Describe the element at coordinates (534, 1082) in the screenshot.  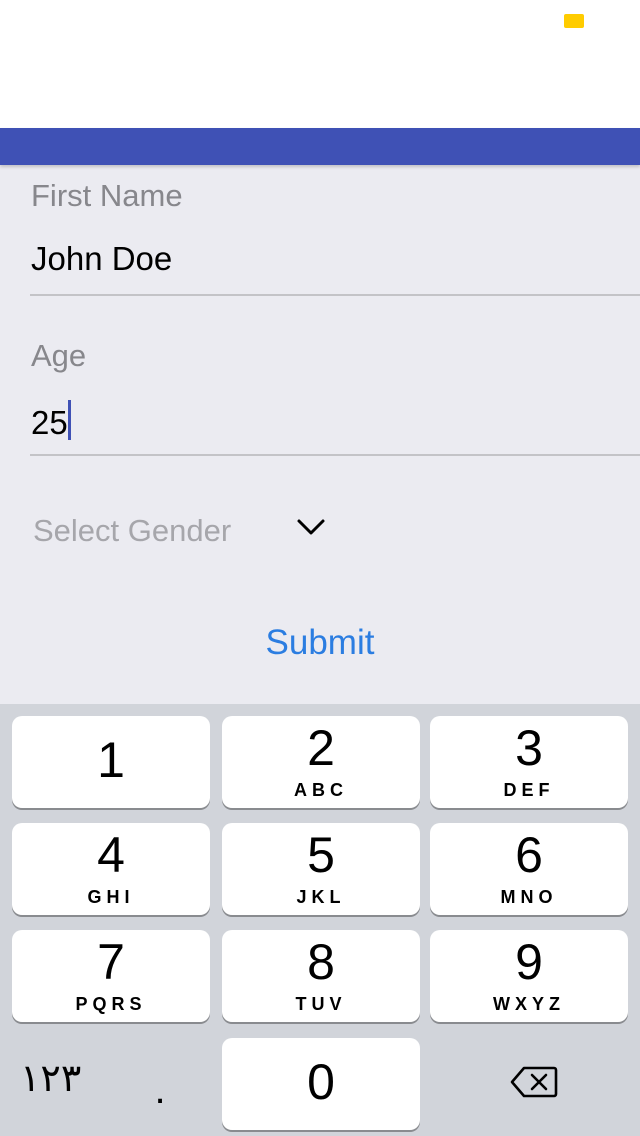
I see `backspace-icon` at that location.